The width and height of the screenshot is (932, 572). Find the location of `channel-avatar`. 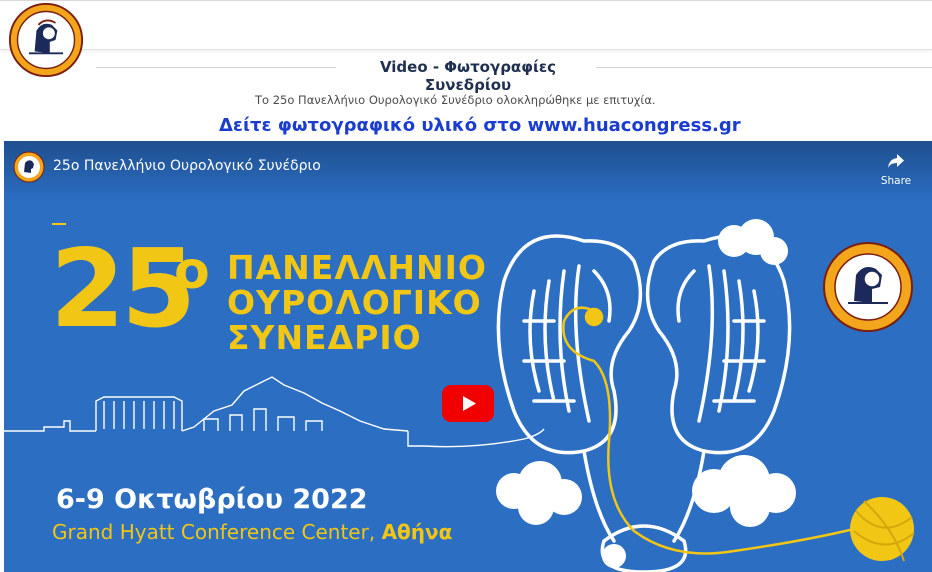

channel-avatar is located at coordinates (29, 167).